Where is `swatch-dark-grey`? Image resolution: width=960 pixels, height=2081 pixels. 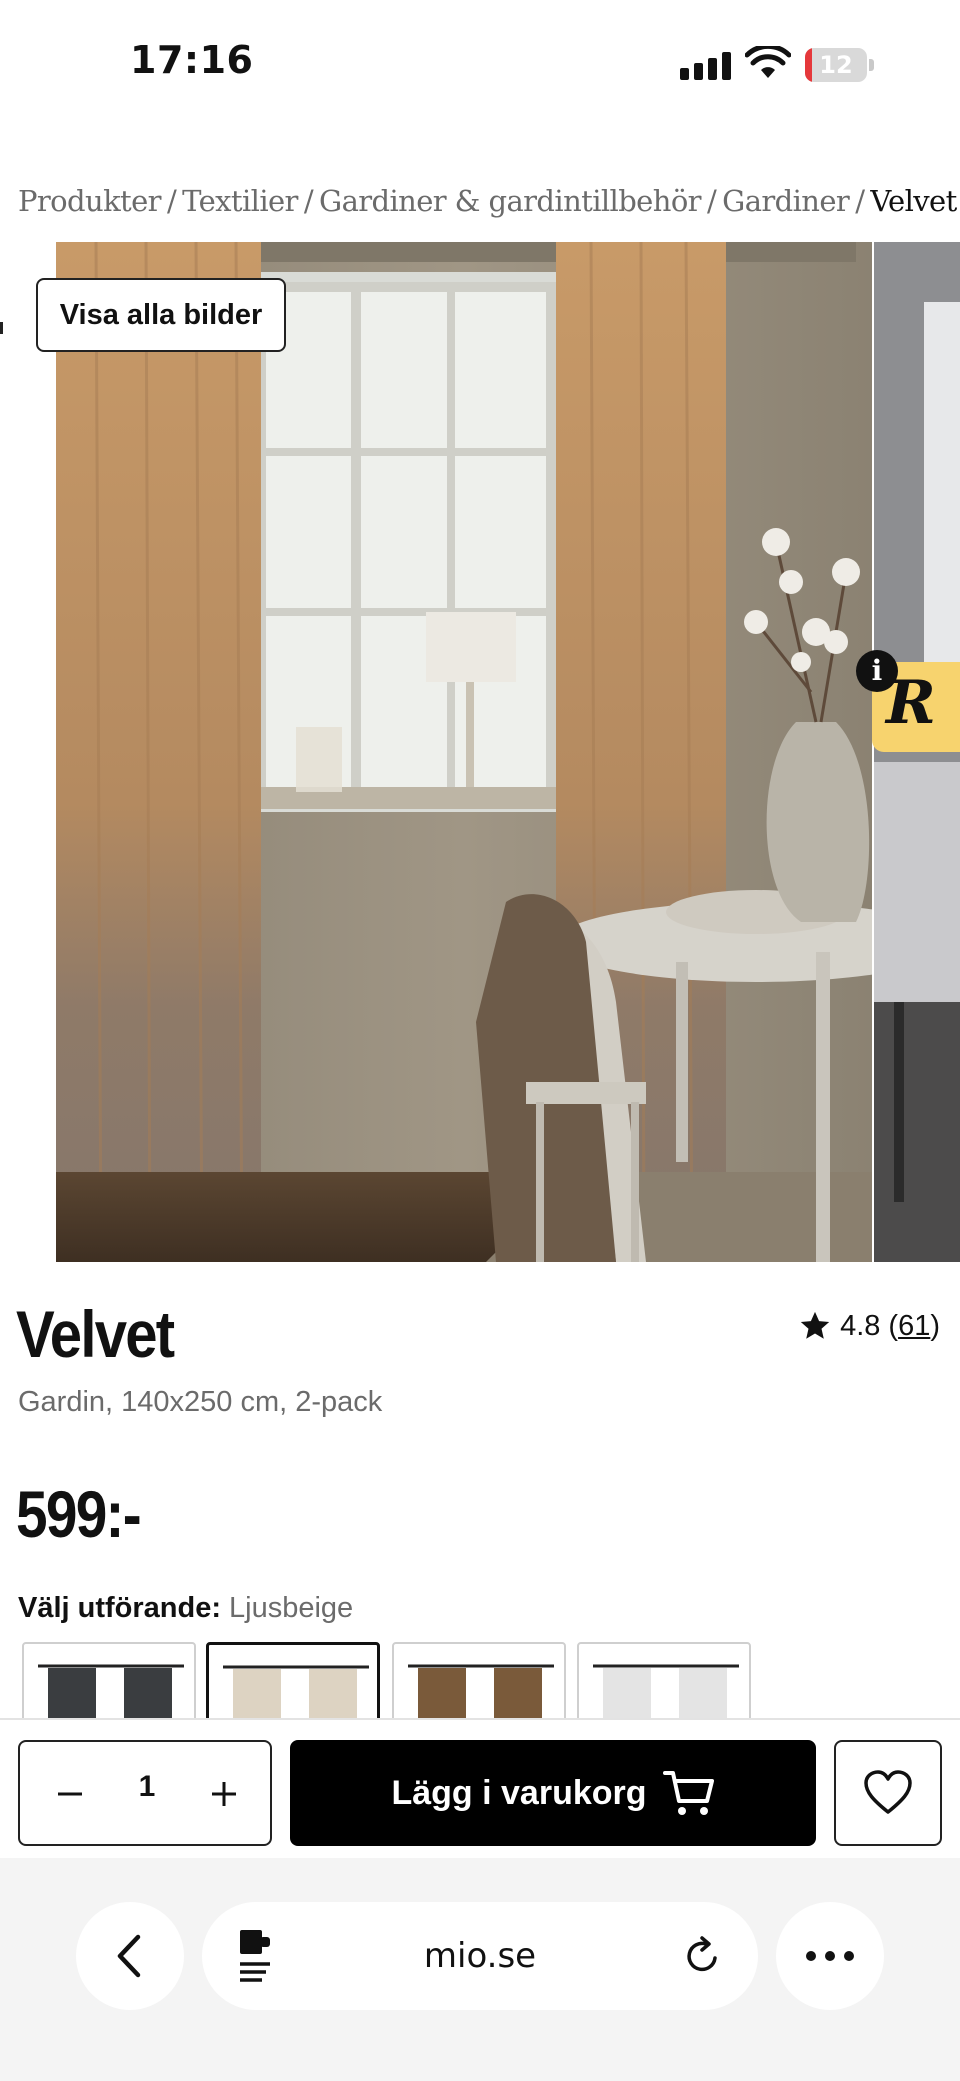 swatch-dark-grey is located at coordinates (109, 1680).